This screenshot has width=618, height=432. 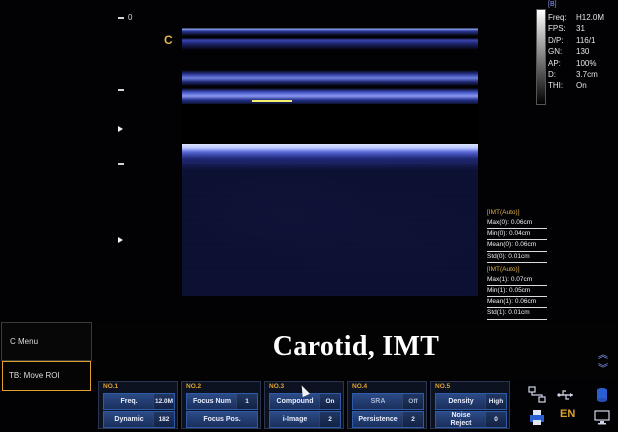 I want to click on param-value: H12.0M, so click(x=590, y=17).